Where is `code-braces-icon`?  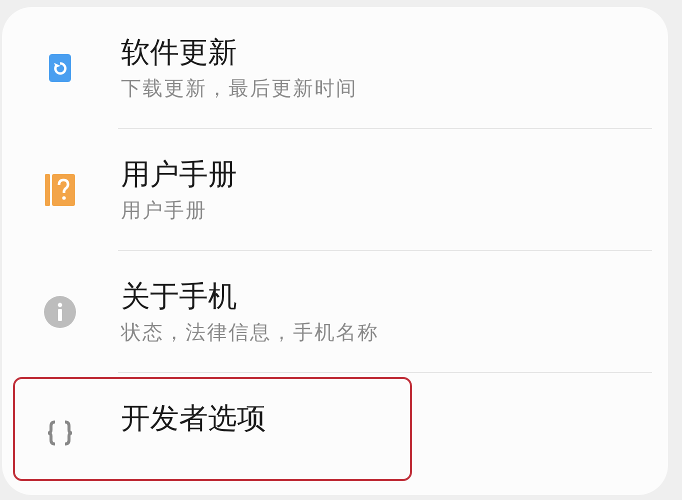 code-braces-icon is located at coordinates (60, 433).